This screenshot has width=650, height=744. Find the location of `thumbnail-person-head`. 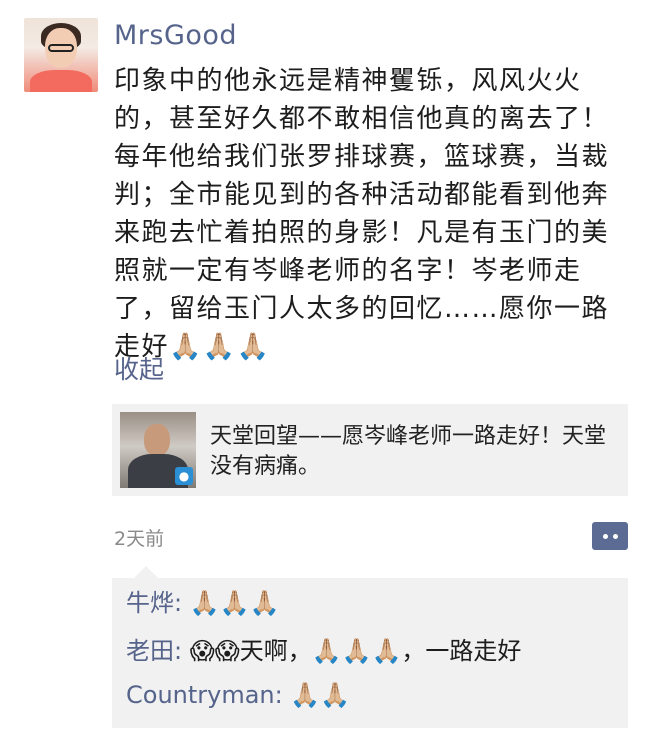

thumbnail-person-head is located at coordinates (157, 440).